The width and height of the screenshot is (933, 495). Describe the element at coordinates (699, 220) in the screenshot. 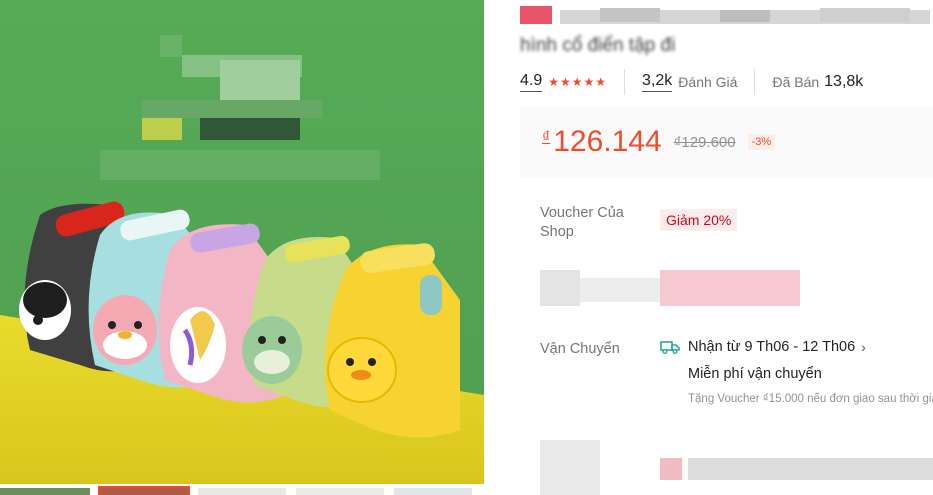

I see `voucher-chip: Giảm 20%` at that location.